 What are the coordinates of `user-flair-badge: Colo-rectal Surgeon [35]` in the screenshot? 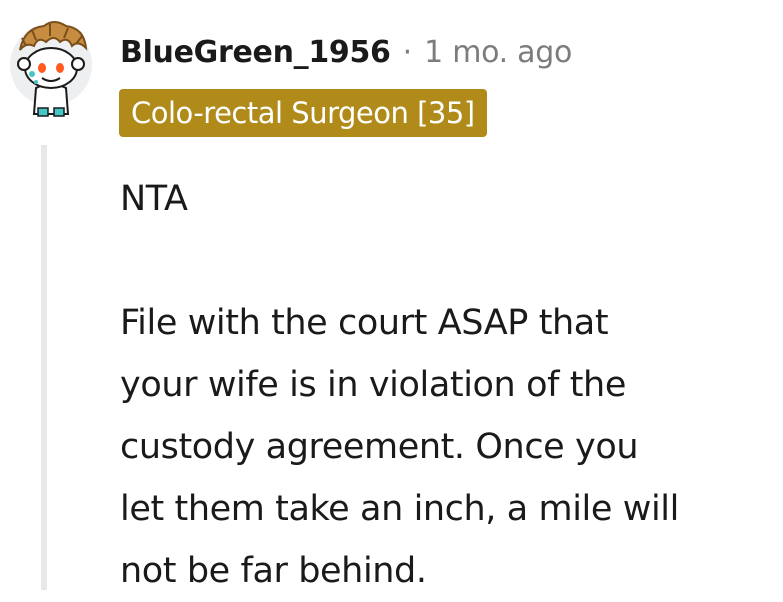 It's located at (303, 113).